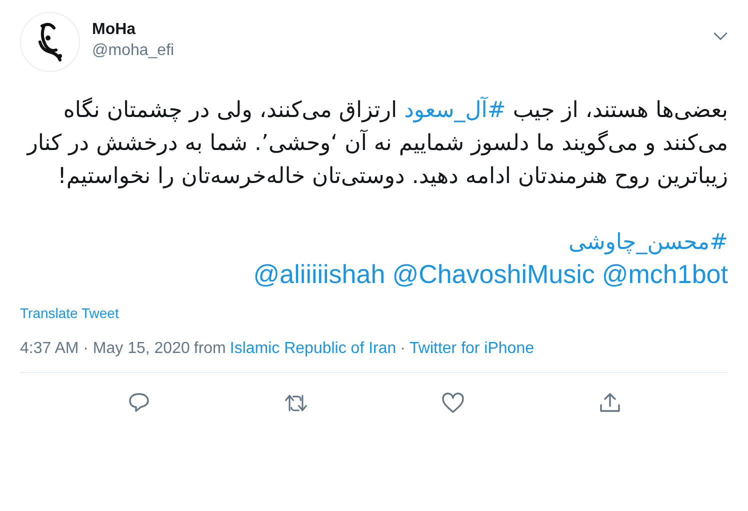  I want to click on author-handle: @moha_efi, so click(133, 51).